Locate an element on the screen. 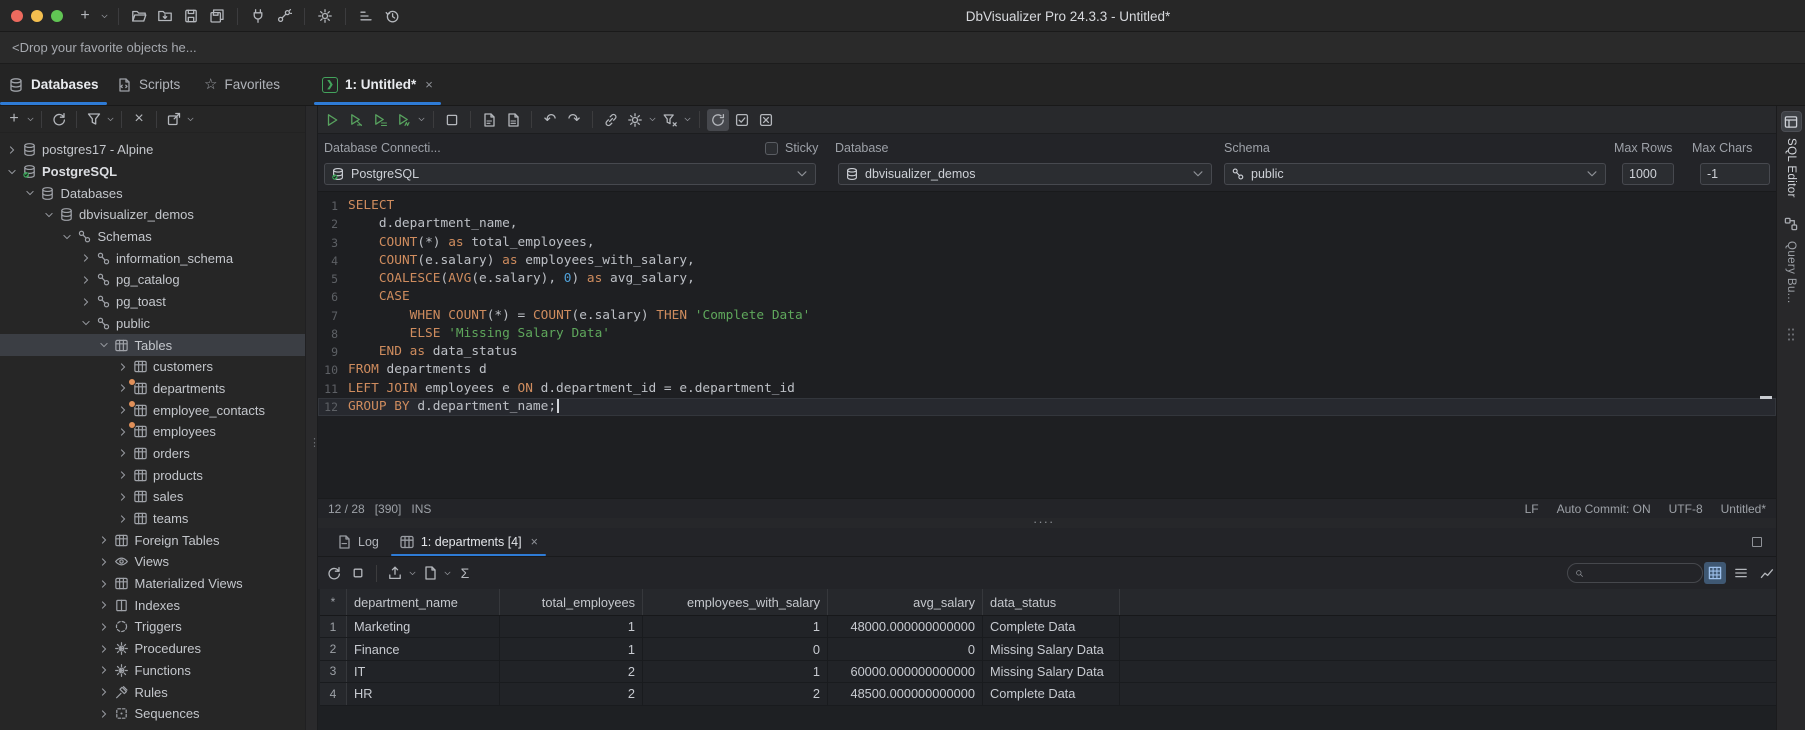  tree-item-teams: teams is located at coordinates (152, 519).